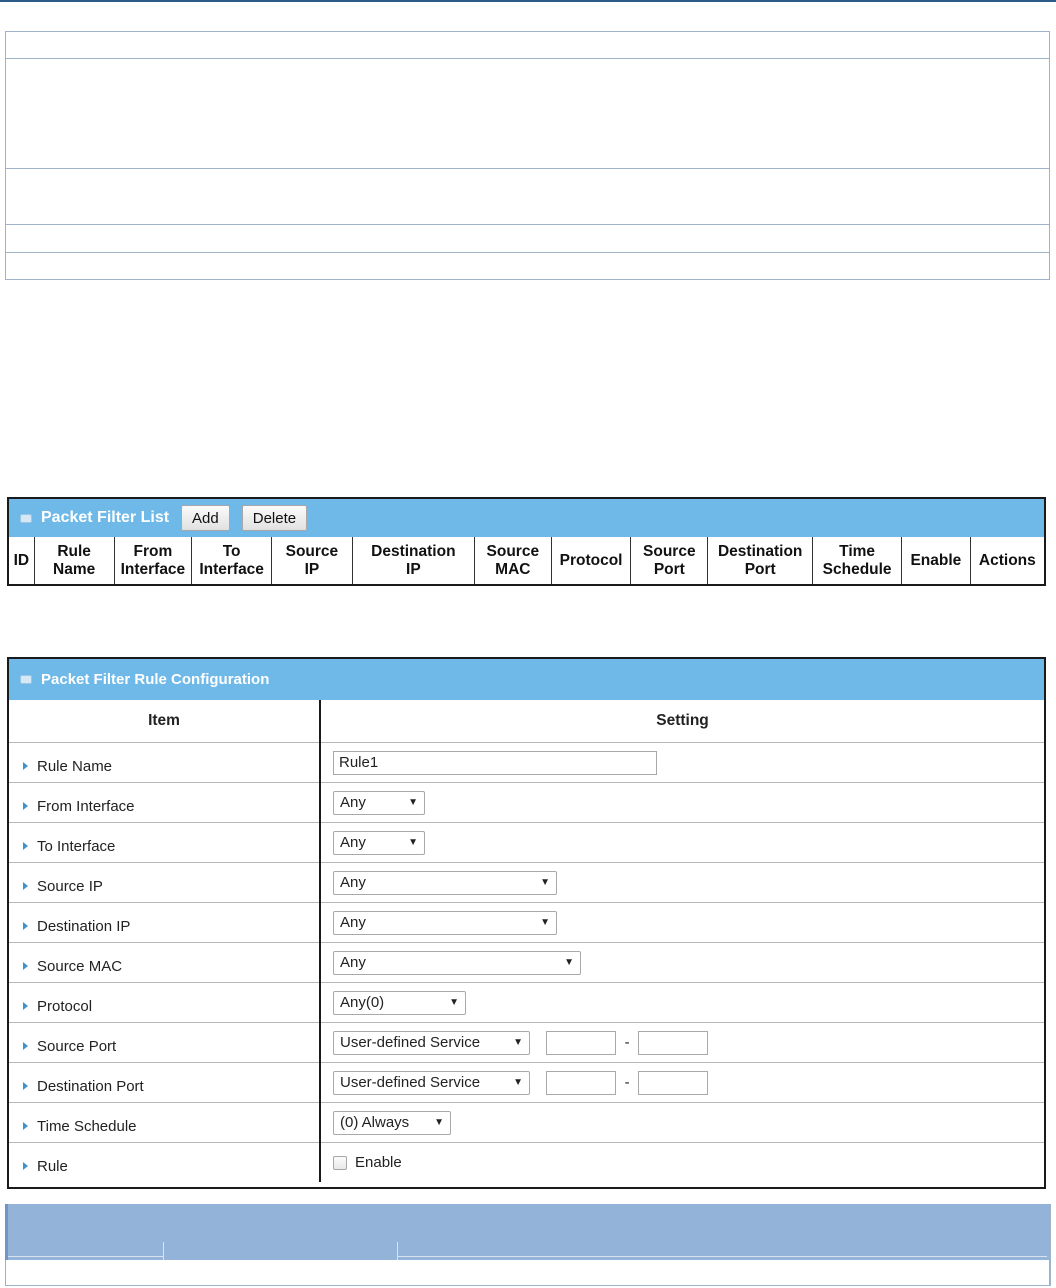  I want to click on rule-configuration-title: Packet Filter Rule Configuration, so click(155, 679).